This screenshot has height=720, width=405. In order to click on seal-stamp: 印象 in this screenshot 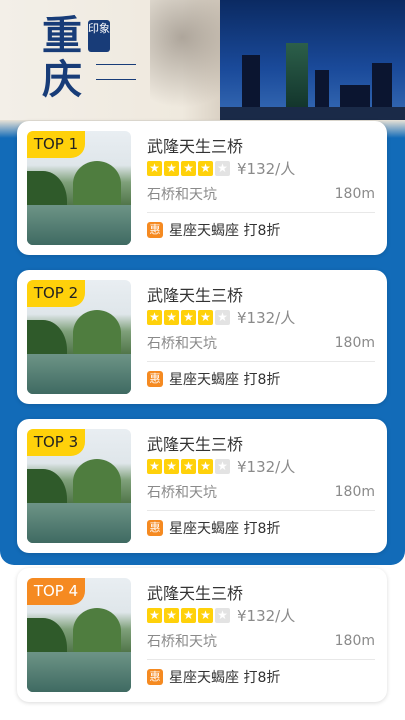, I will do `click(99, 36)`.